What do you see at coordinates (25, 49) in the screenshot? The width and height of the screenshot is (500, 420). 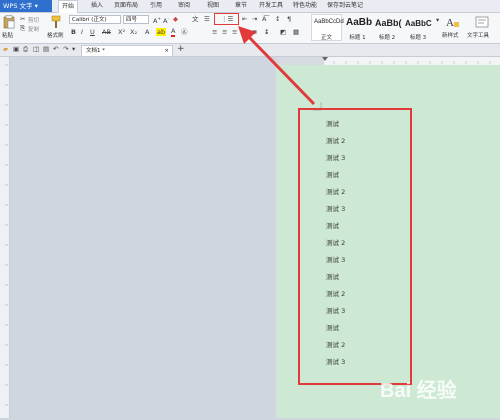 I see `print-icon: ⎙` at bounding box center [25, 49].